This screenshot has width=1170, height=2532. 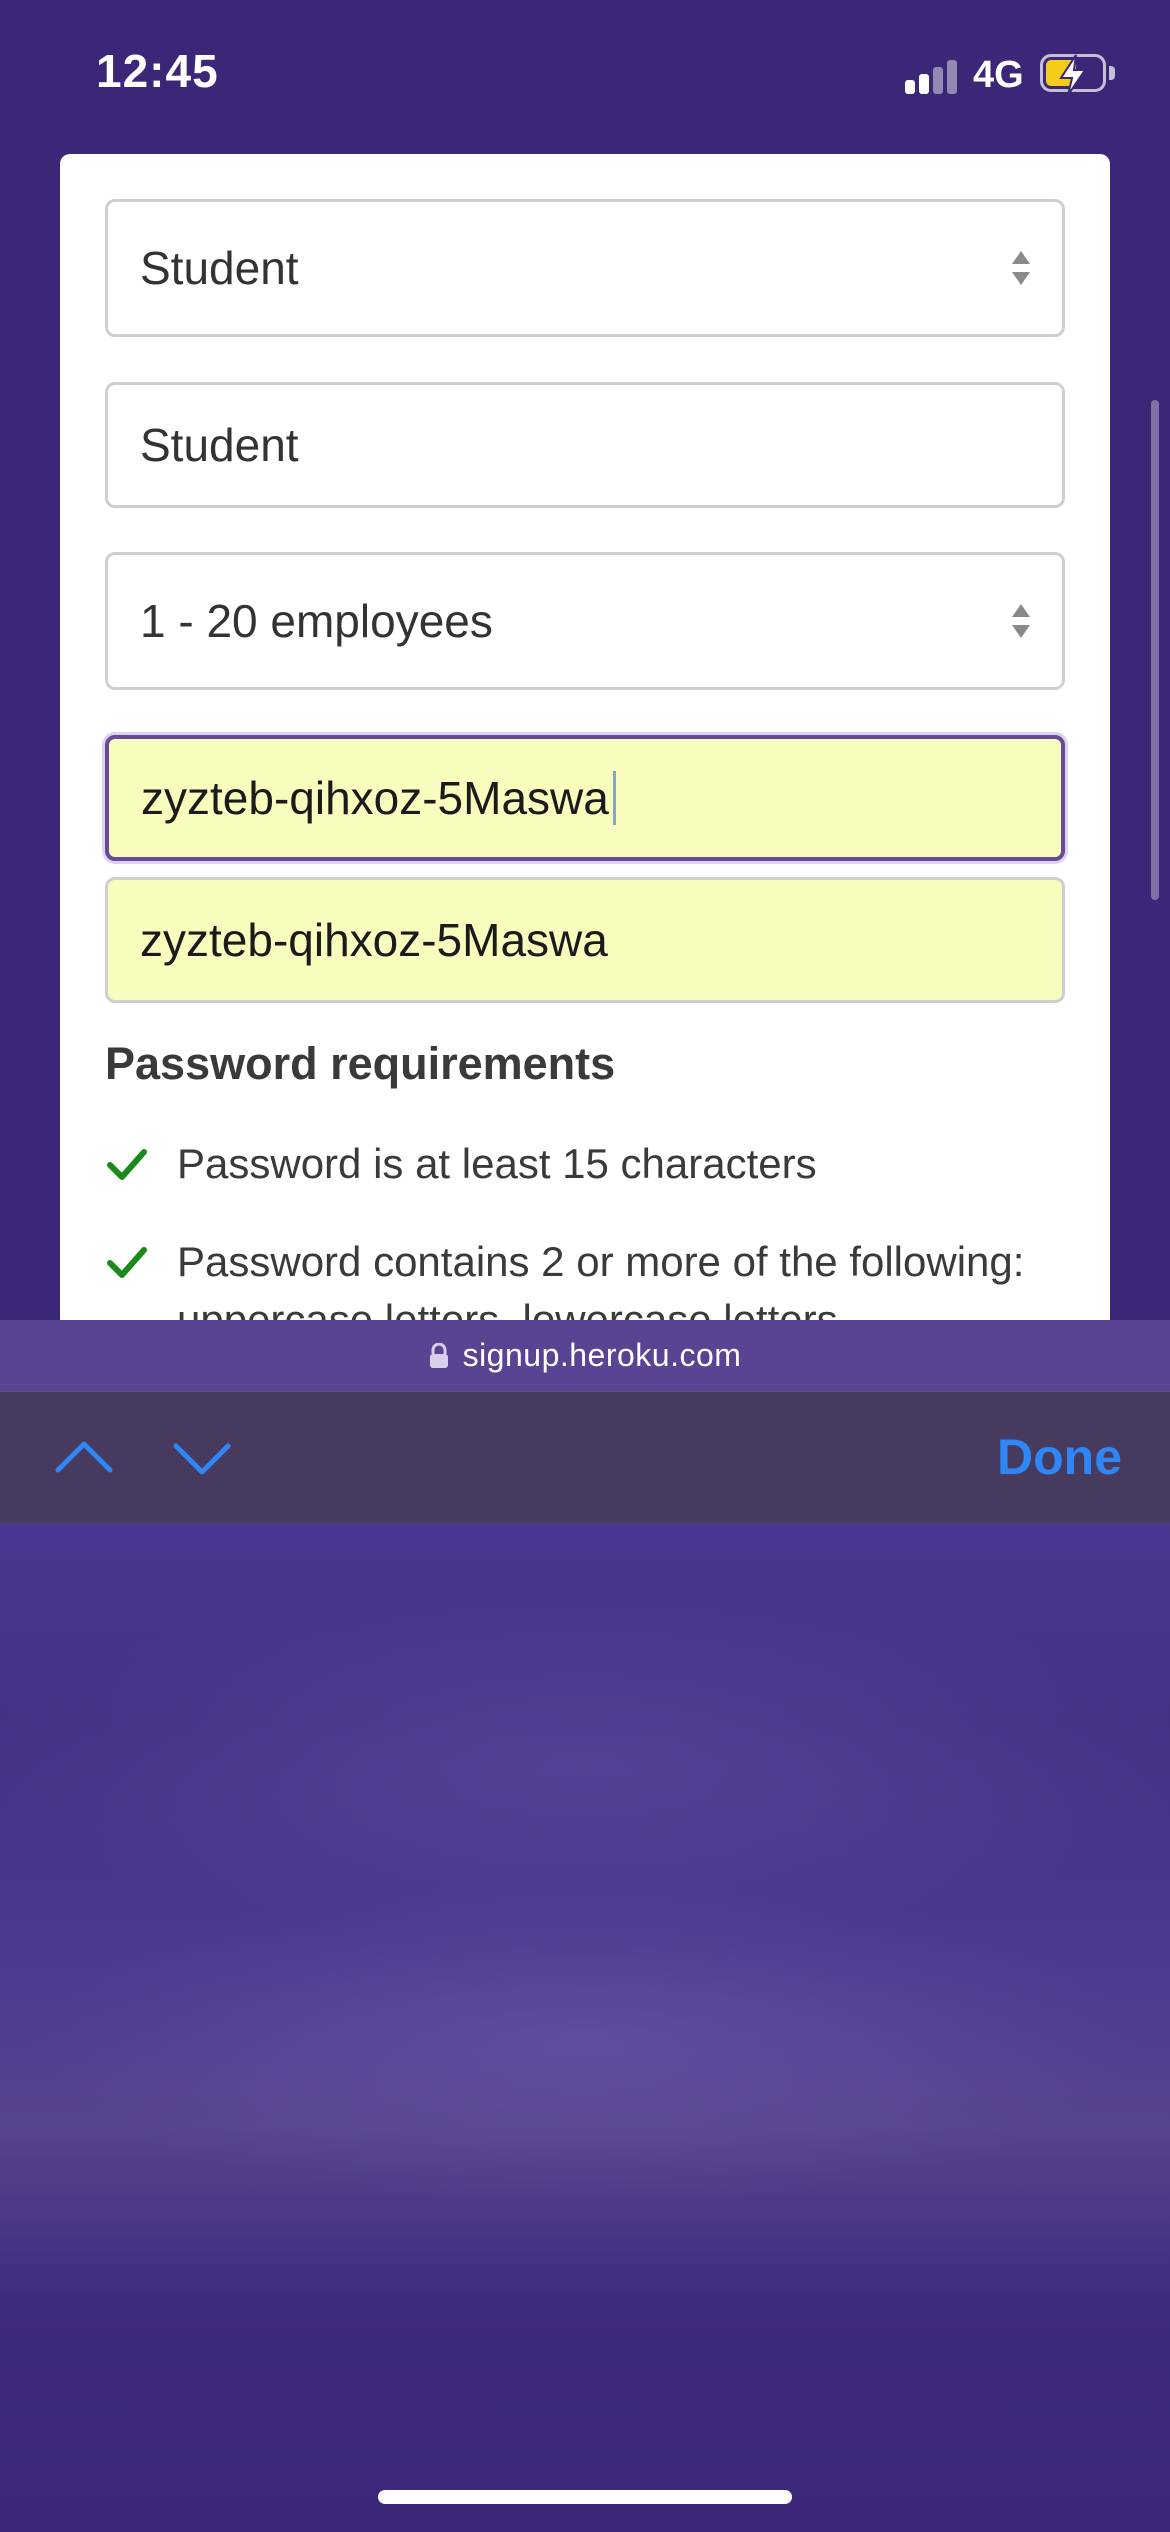 I want to click on confirm-password-field: zyzteb-qihxoz-5Maswa, so click(x=585, y=940).